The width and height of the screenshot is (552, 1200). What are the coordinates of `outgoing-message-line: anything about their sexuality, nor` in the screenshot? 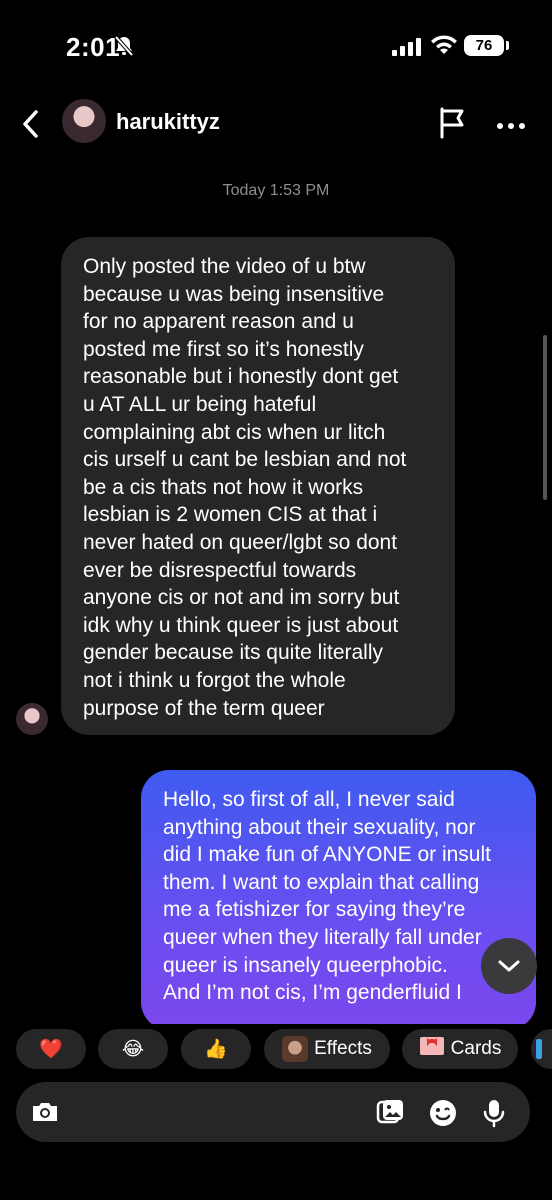 It's located at (319, 827).